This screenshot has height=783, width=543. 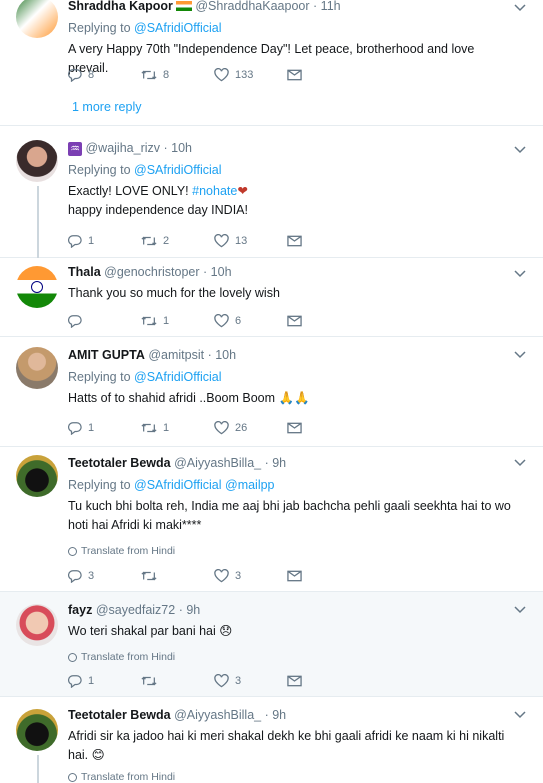 What do you see at coordinates (91, 681) in the screenshot?
I see `reply-count: 1` at bounding box center [91, 681].